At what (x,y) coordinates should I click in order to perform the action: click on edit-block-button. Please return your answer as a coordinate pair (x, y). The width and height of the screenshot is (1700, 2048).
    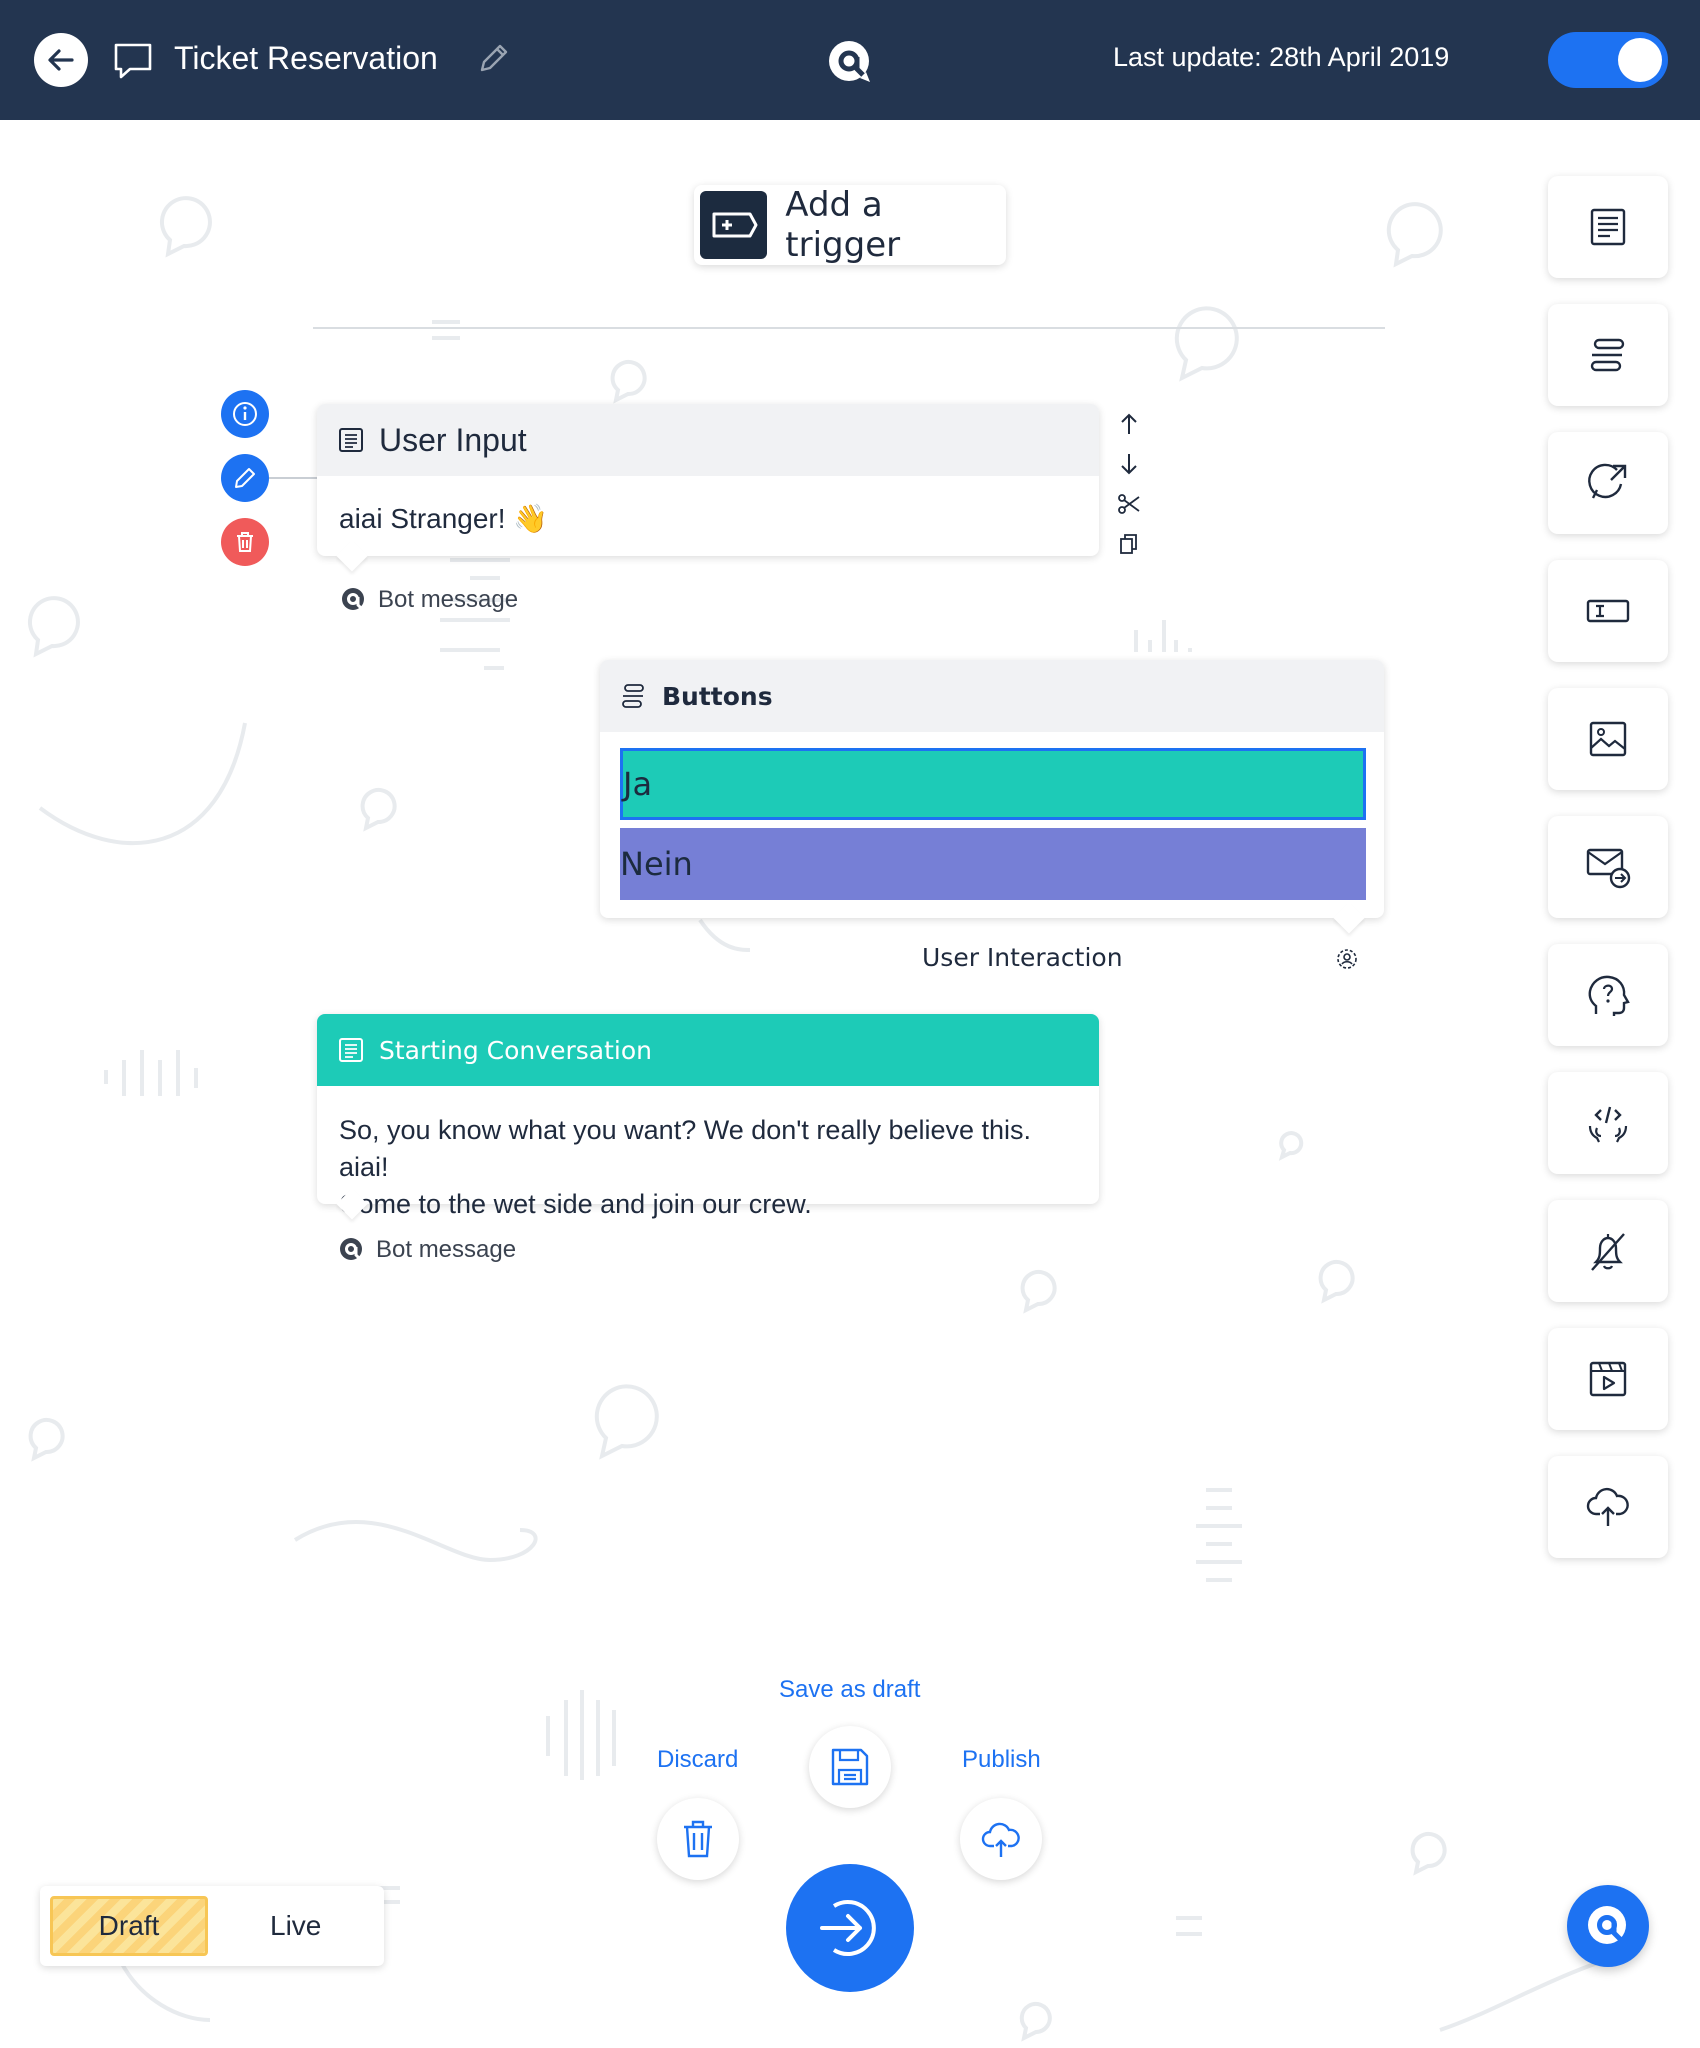
    Looking at the image, I should click on (245, 478).